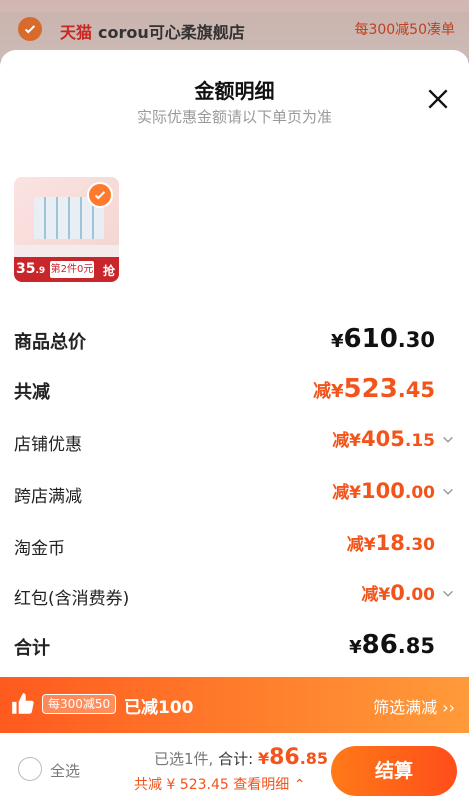 The width and height of the screenshot is (469, 800). Describe the element at coordinates (414, 706) in the screenshot. I see `filter-discount-link: 筛选满减 ››` at that location.